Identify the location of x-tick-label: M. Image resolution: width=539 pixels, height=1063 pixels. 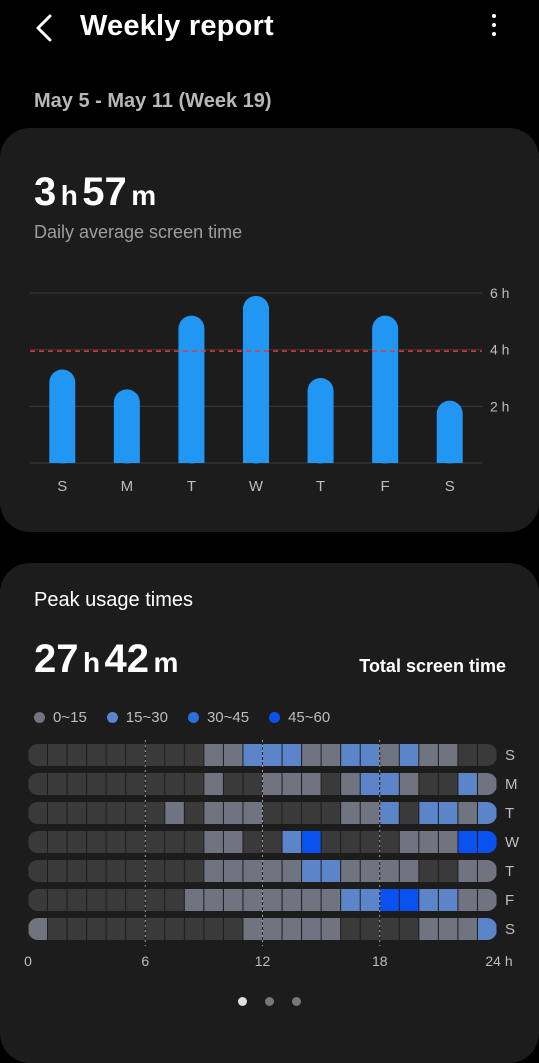
(127, 486).